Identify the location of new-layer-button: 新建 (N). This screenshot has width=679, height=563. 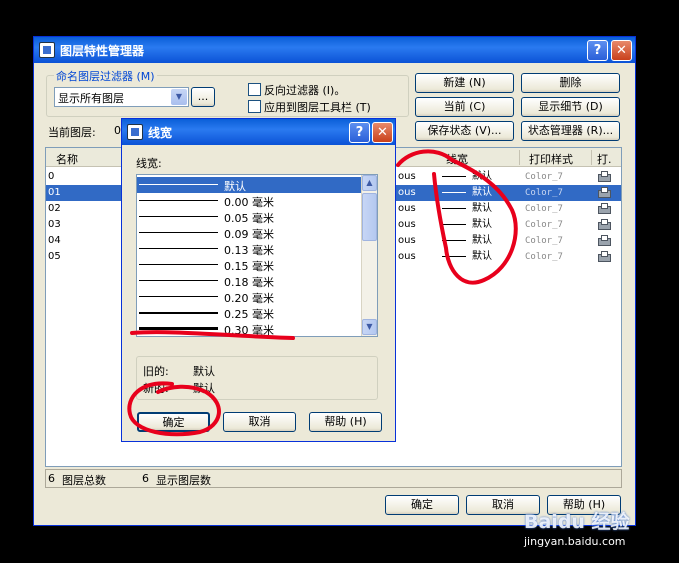
(464, 83).